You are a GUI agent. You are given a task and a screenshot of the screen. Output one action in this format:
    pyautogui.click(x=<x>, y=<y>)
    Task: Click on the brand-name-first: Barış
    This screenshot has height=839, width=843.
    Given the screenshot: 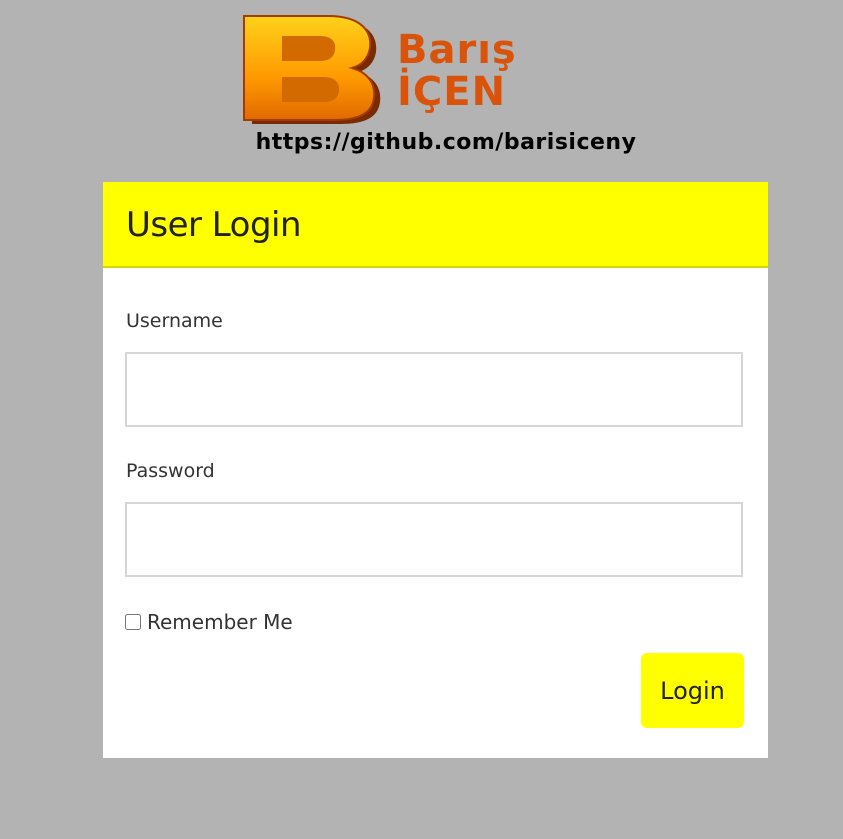 What is the action you would take?
    pyautogui.click(x=457, y=50)
    